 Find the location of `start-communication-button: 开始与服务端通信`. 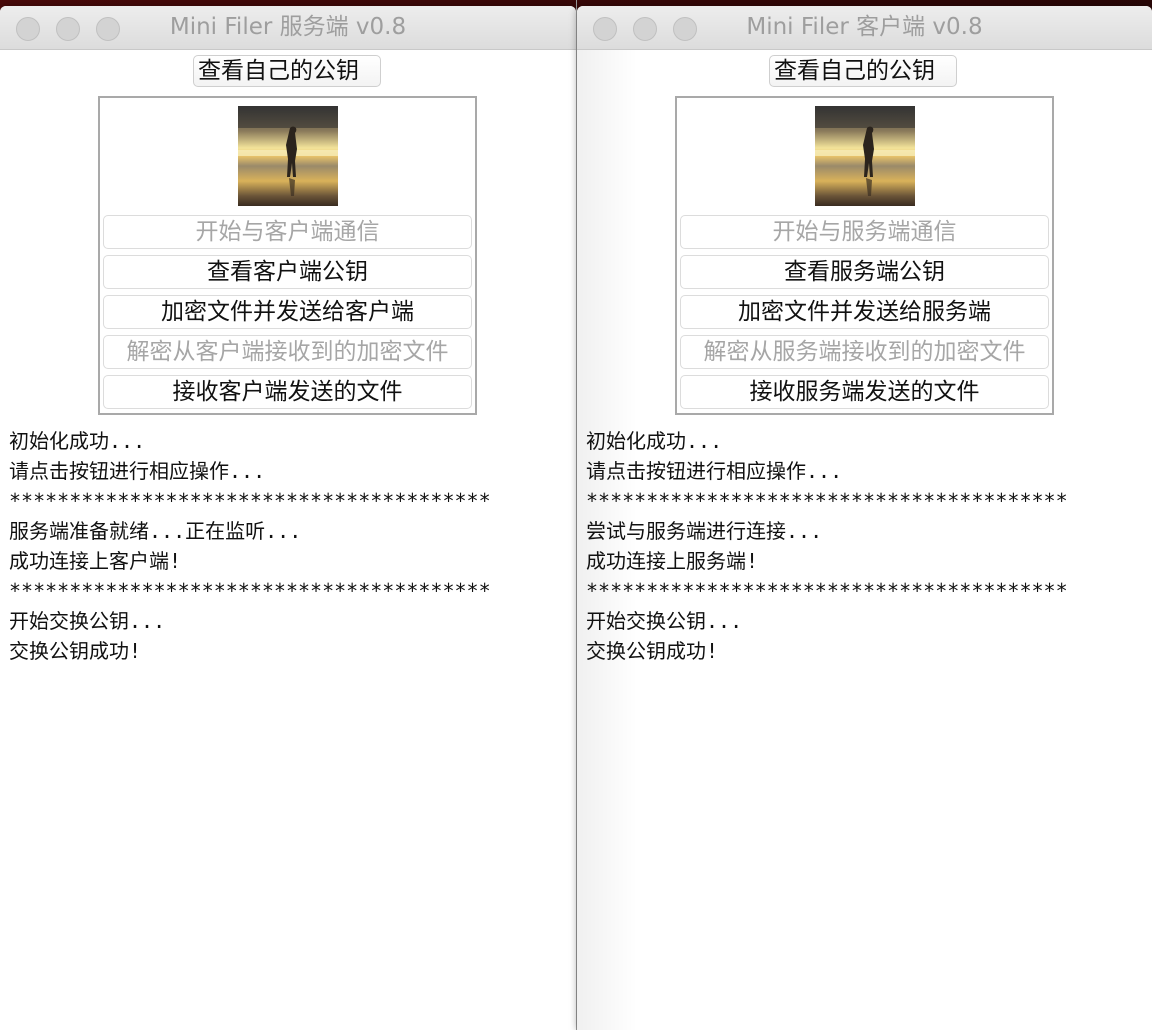

start-communication-button: 开始与服务端通信 is located at coordinates (864, 232).